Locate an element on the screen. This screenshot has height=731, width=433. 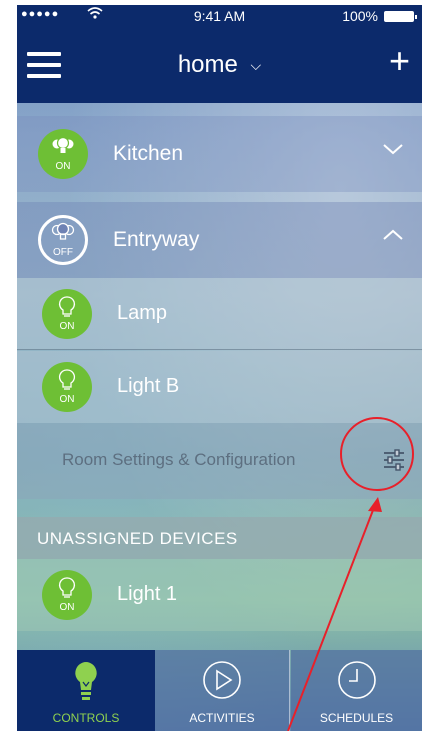
tab-label-schedules: SCHEDULES is located at coordinates (356, 718).